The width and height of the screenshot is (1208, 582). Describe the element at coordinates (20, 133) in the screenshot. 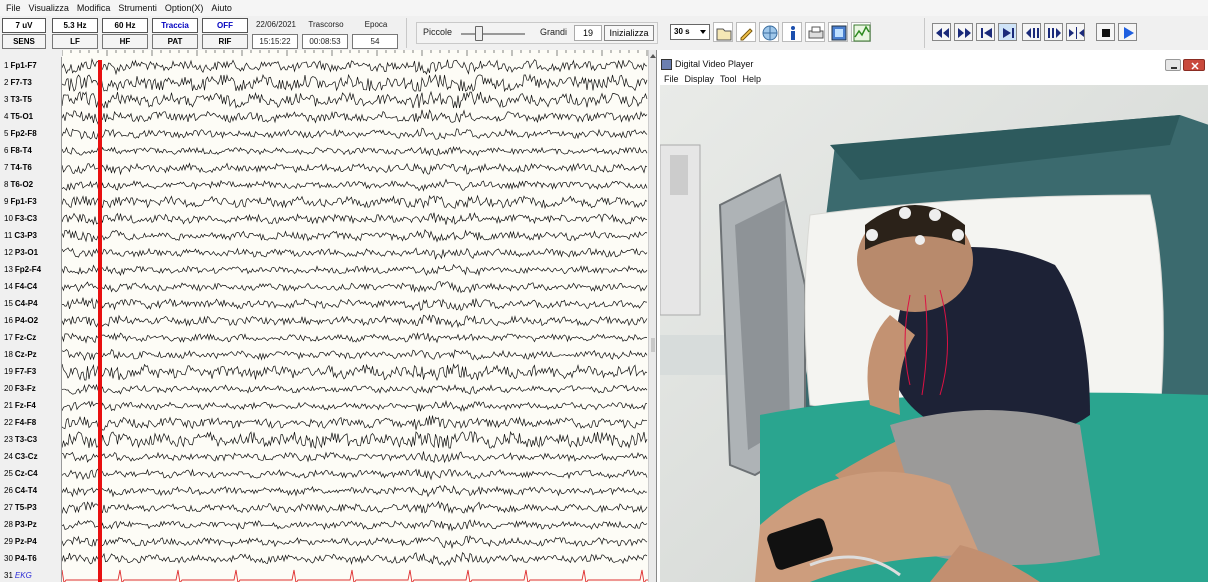

I see `channel-label: 5 Fp2-F8` at that location.